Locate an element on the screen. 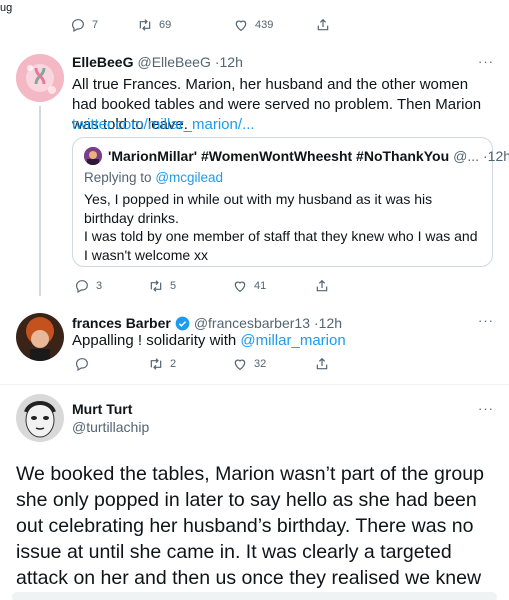  tweet2-text-main: Appalling ! solidarity with is located at coordinates (154, 340).